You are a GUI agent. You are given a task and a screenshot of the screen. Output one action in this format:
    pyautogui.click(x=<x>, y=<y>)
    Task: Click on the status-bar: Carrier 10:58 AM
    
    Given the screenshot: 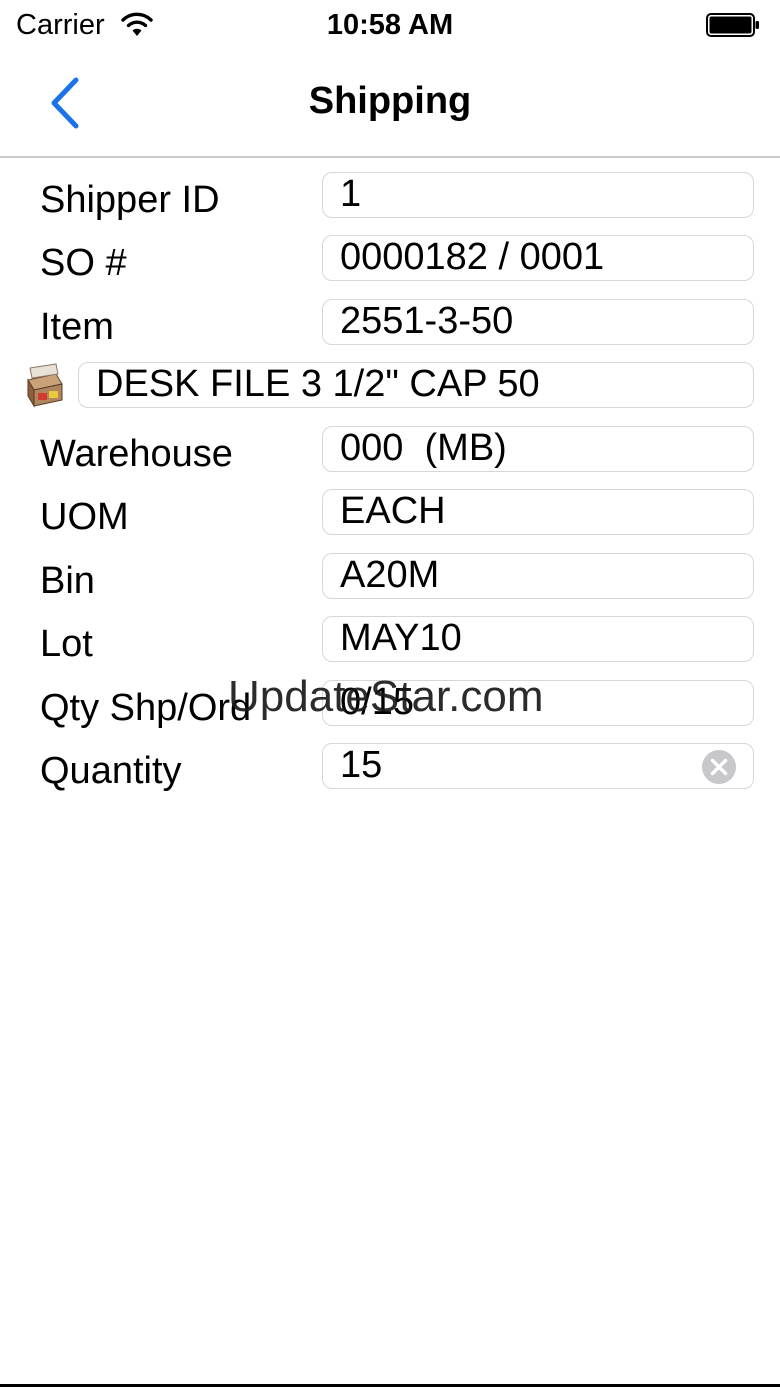 What is the action you would take?
    pyautogui.click(x=390, y=26)
    